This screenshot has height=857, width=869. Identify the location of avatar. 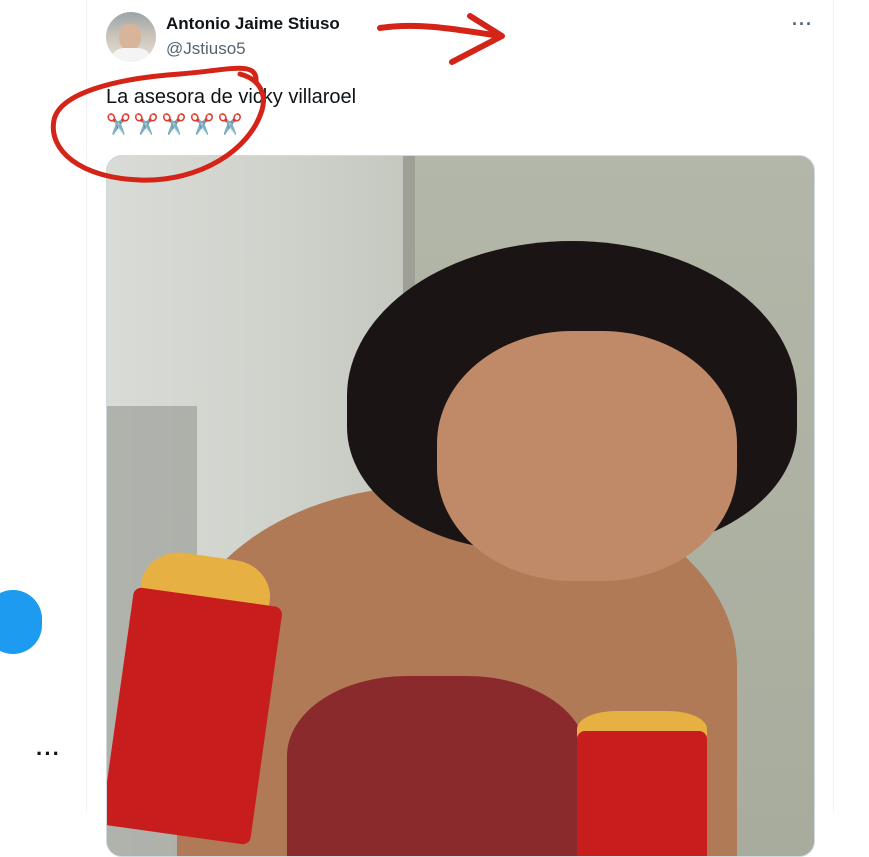
(131, 37).